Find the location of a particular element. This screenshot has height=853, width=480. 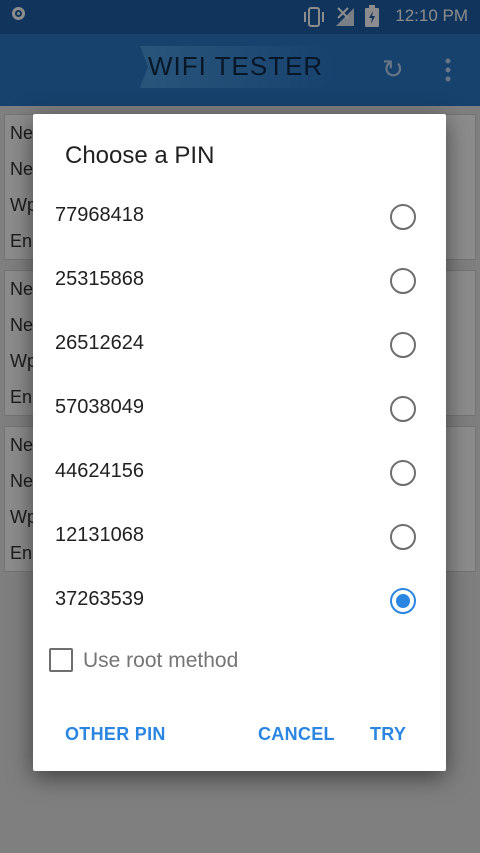

cancel-button: CANCEL is located at coordinates (296, 734).